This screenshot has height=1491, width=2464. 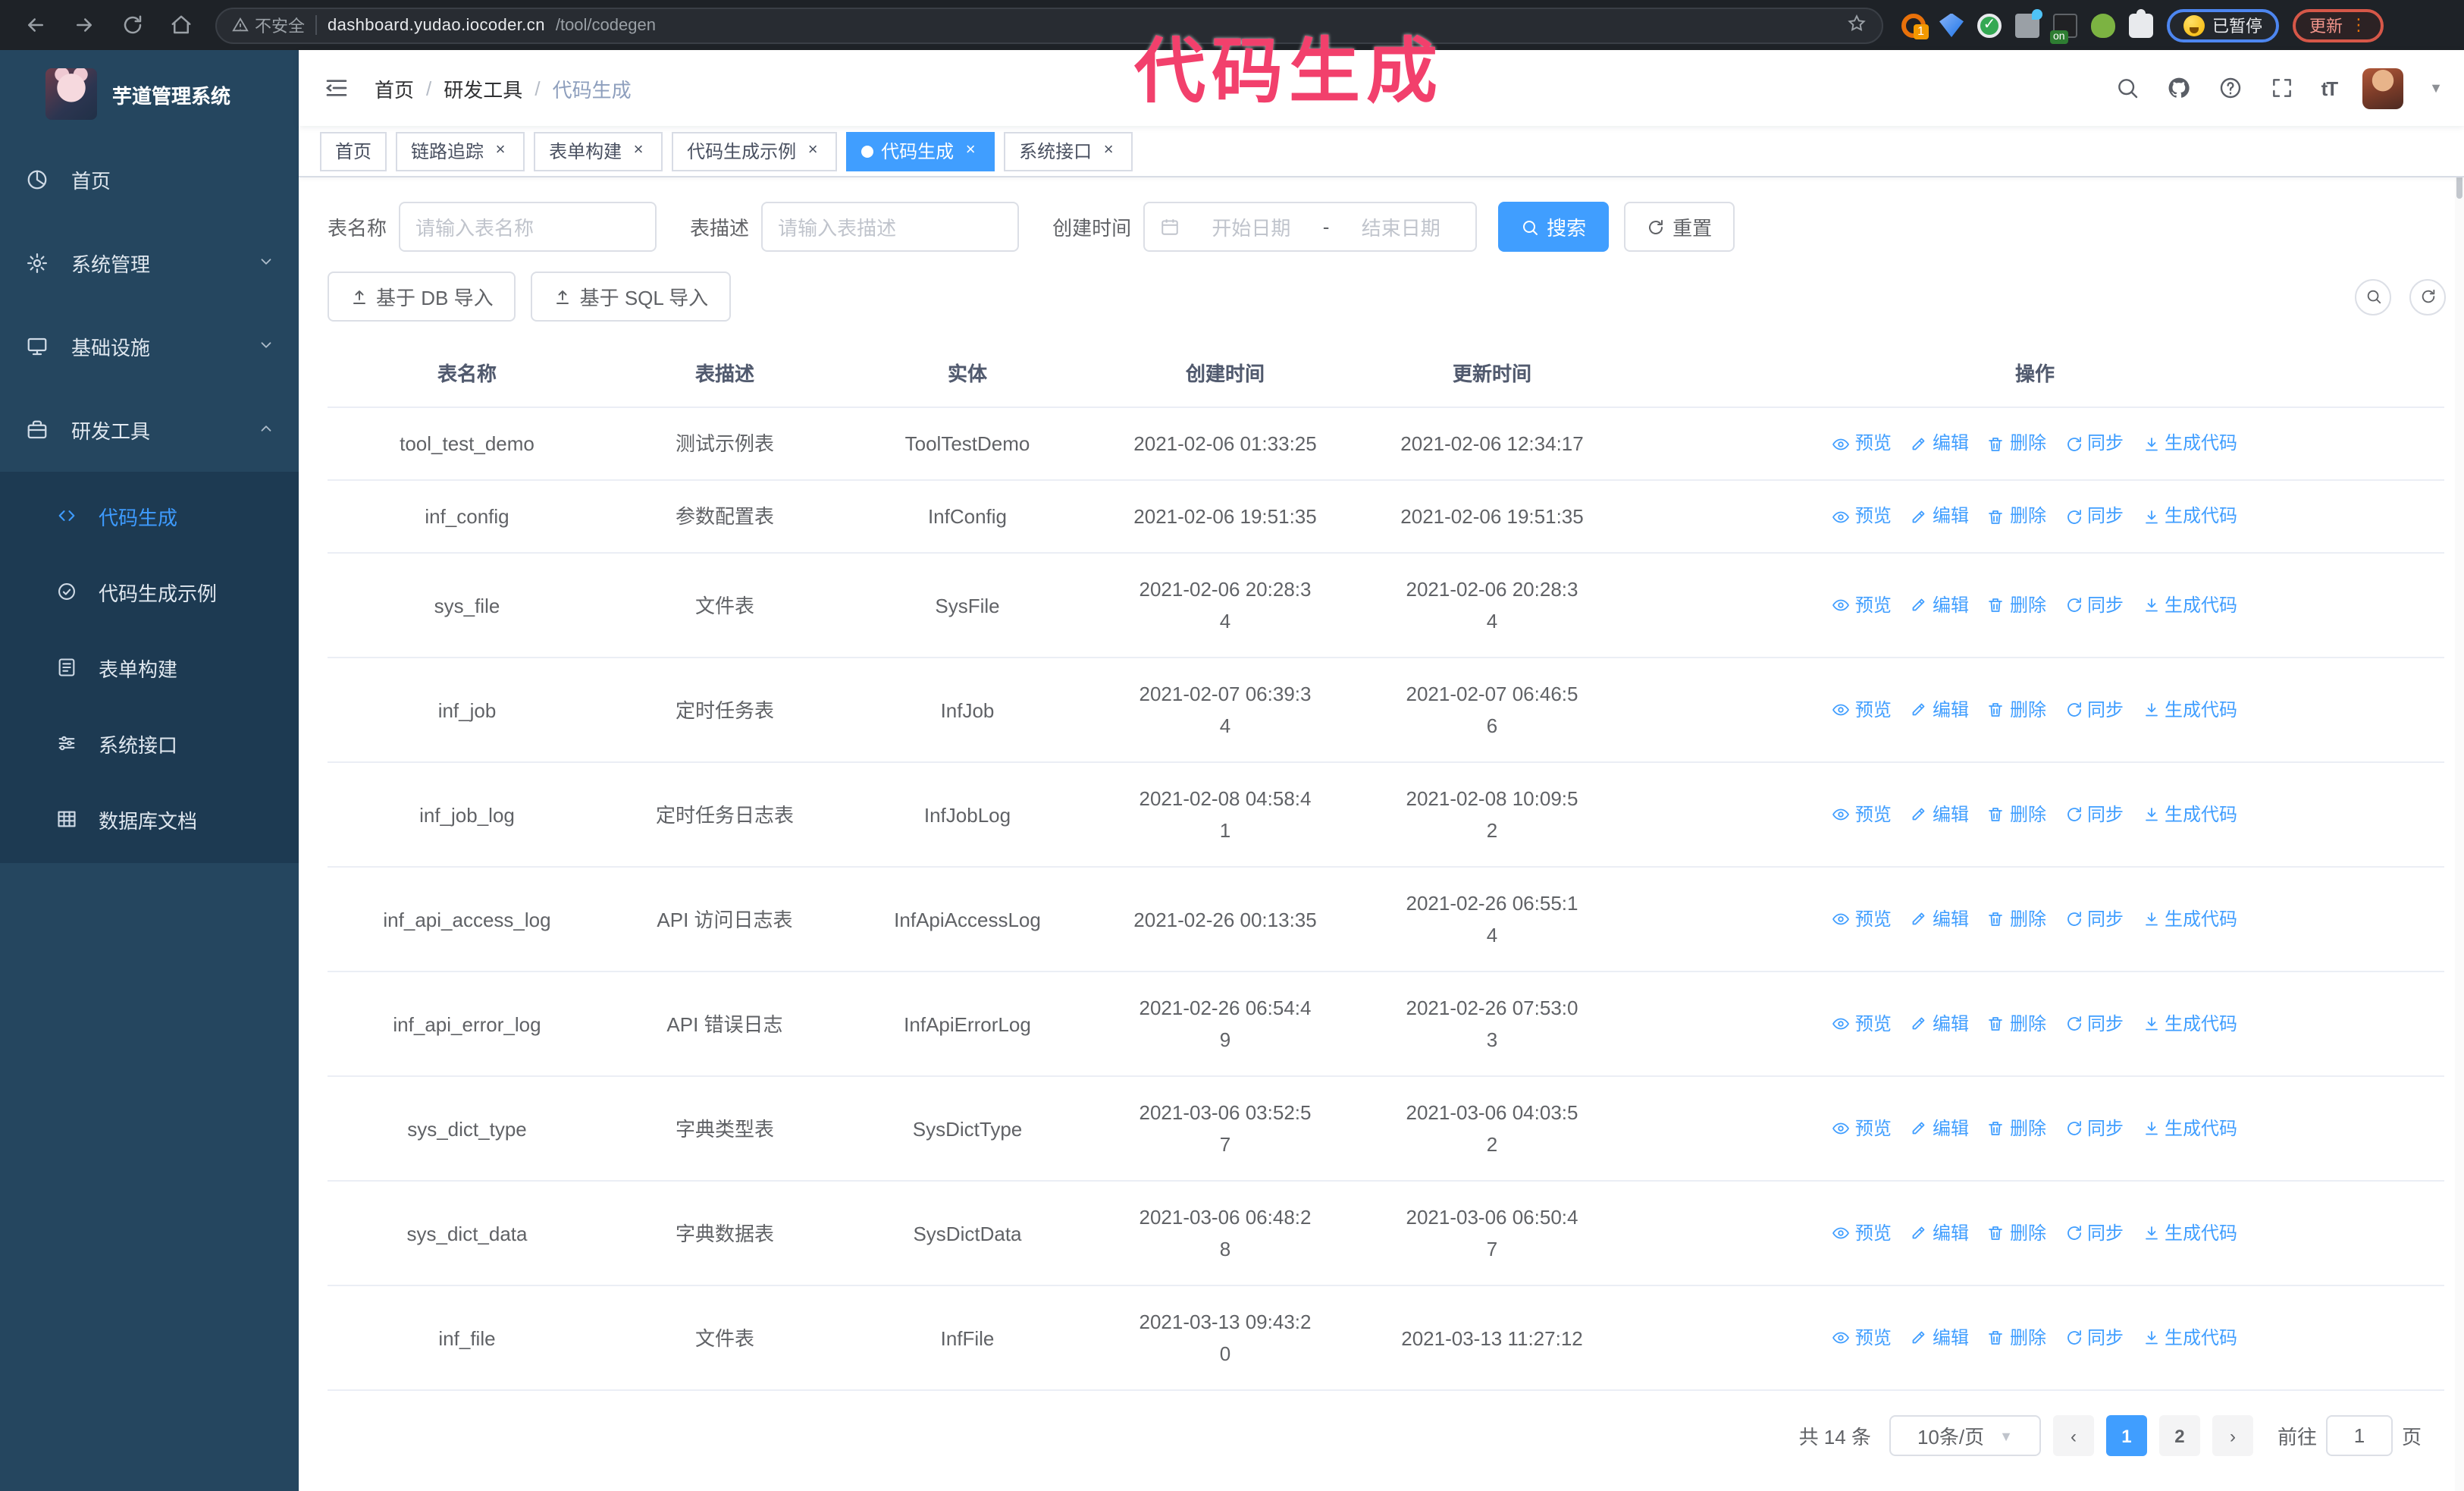 What do you see at coordinates (35, 25) in the screenshot?
I see `back-icon` at bounding box center [35, 25].